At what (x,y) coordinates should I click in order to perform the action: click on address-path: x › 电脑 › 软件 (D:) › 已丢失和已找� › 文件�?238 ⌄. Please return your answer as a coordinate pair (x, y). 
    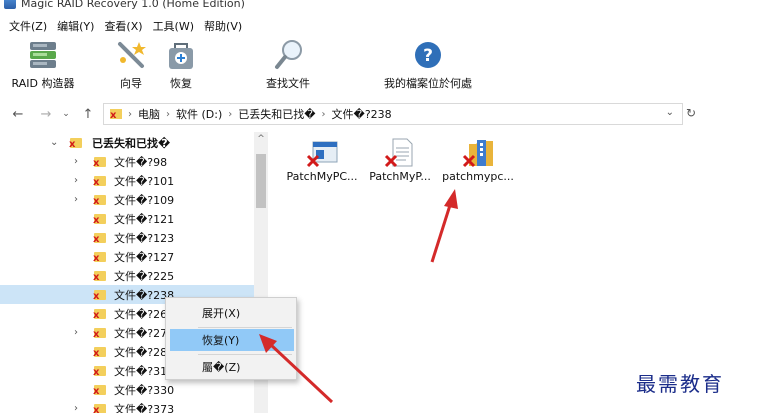
    Looking at the image, I should click on (393, 114).